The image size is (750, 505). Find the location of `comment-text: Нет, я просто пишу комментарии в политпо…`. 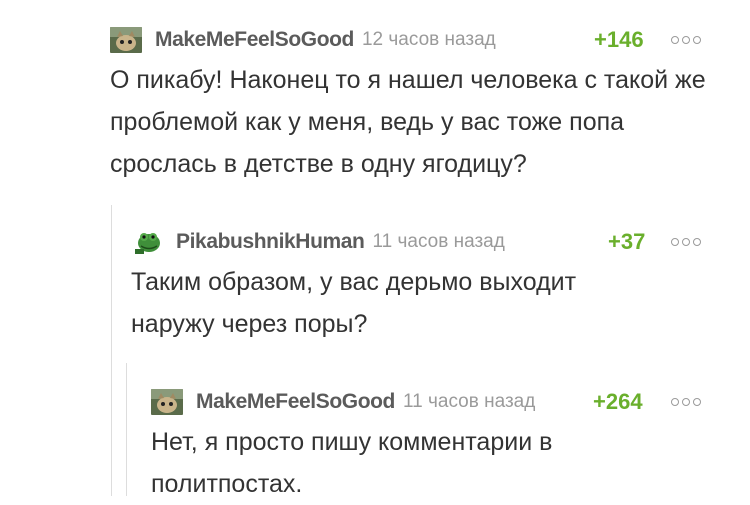

comment-text: Нет, я просто пишу комментарии в политпо… is located at coordinates (352, 463).